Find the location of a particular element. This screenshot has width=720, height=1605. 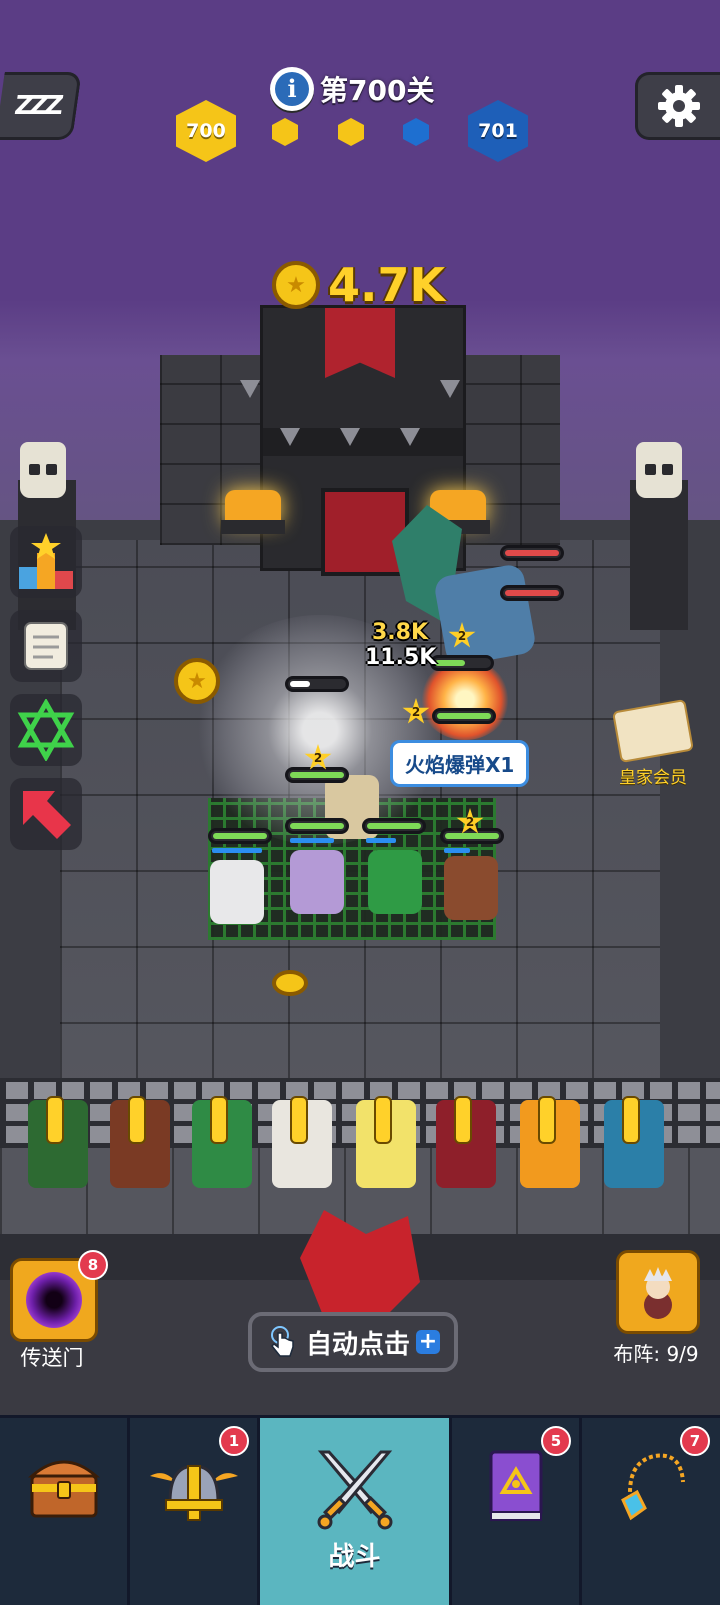

spellbook-badge: 5 is located at coordinates (556, 1441).